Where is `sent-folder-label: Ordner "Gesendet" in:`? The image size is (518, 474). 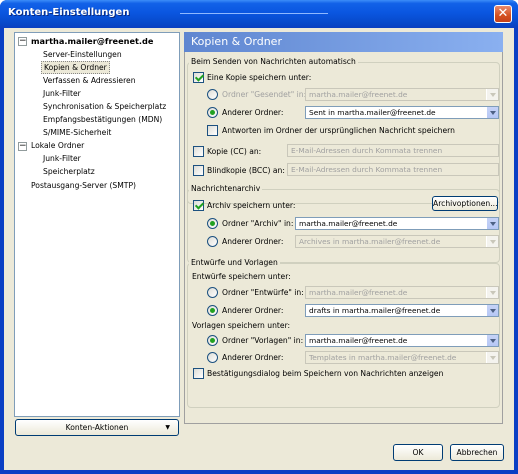
sent-folder-label: Ordner "Gesendet" in: is located at coordinates (264, 94).